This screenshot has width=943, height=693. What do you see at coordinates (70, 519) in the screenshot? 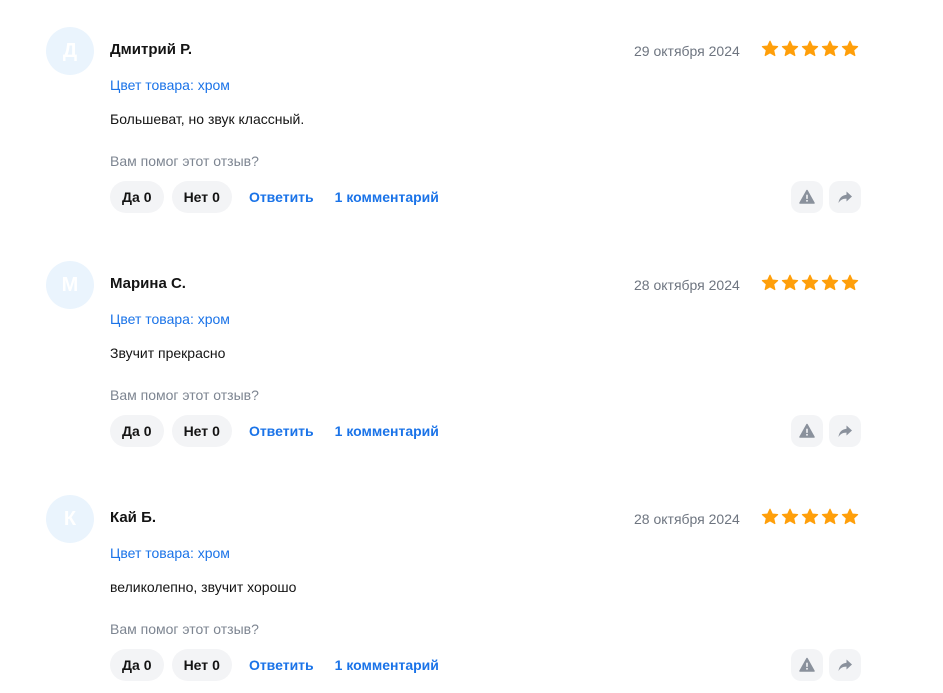
I see `avatar: К` at bounding box center [70, 519].